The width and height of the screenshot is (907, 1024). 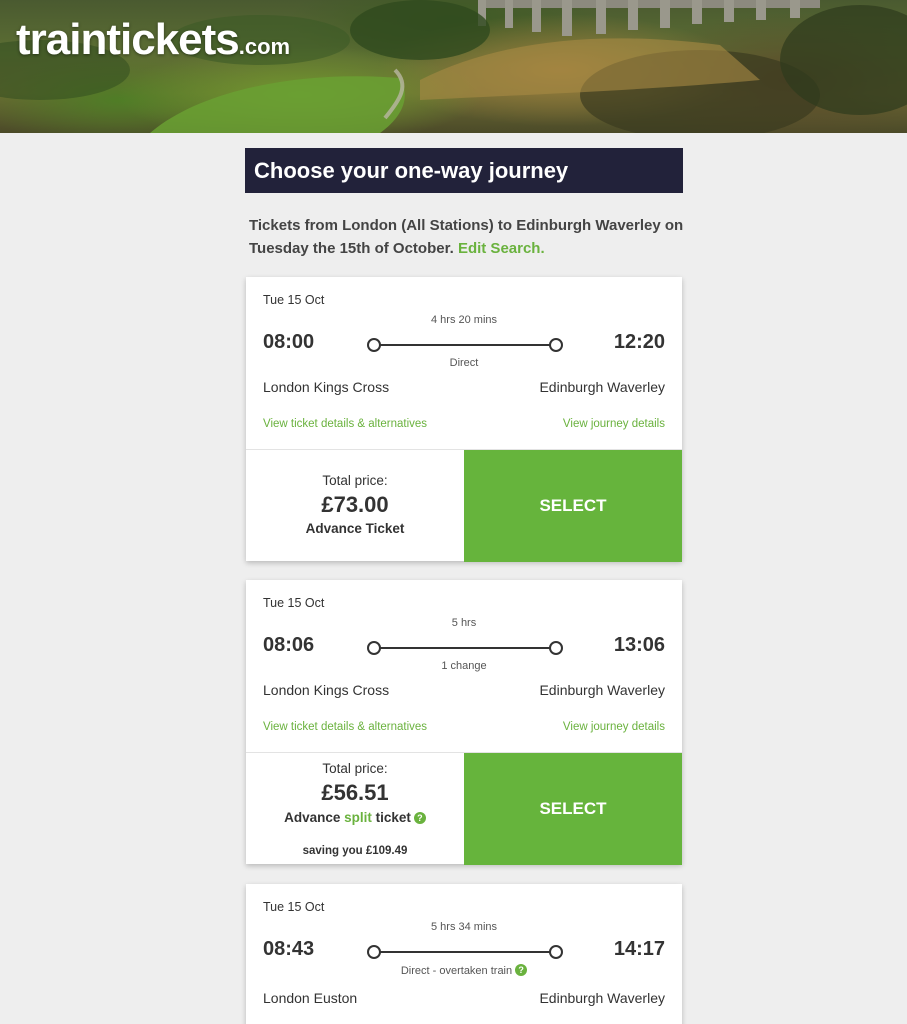 I want to click on journey-duration: 5 hrs, so click(x=464, y=623).